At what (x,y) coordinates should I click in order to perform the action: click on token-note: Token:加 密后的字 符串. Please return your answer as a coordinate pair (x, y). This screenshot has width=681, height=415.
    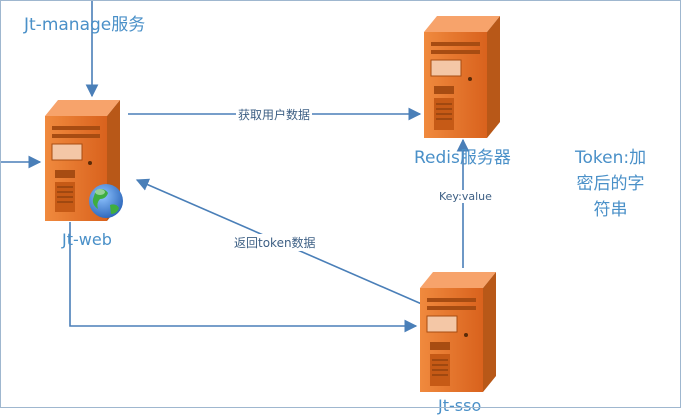
    Looking at the image, I should click on (610, 184).